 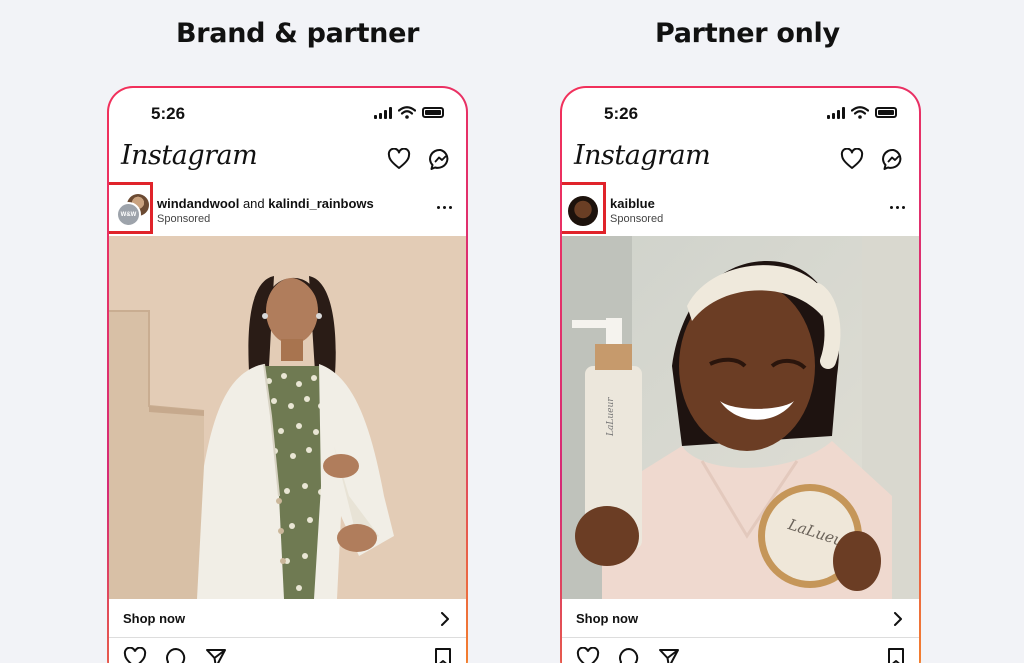 What do you see at coordinates (298, 33) in the screenshot?
I see `heading-brand-and-partner: Brand & partner` at bounding box center [298, 33].